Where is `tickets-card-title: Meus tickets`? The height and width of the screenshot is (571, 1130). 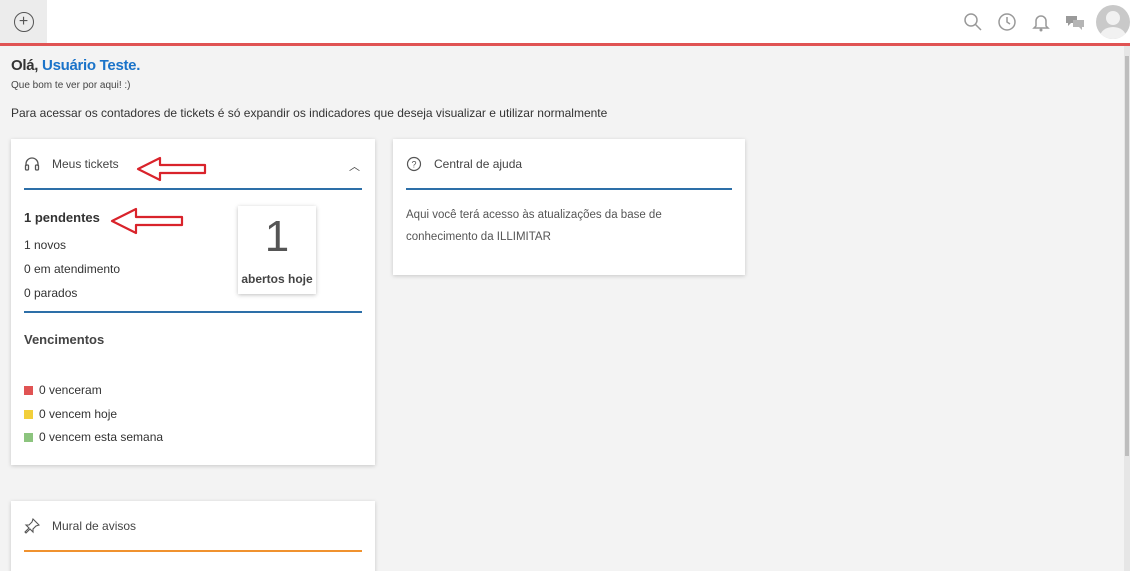 tickets-card-title: Meus tickets is located at coordinates (85, 163).